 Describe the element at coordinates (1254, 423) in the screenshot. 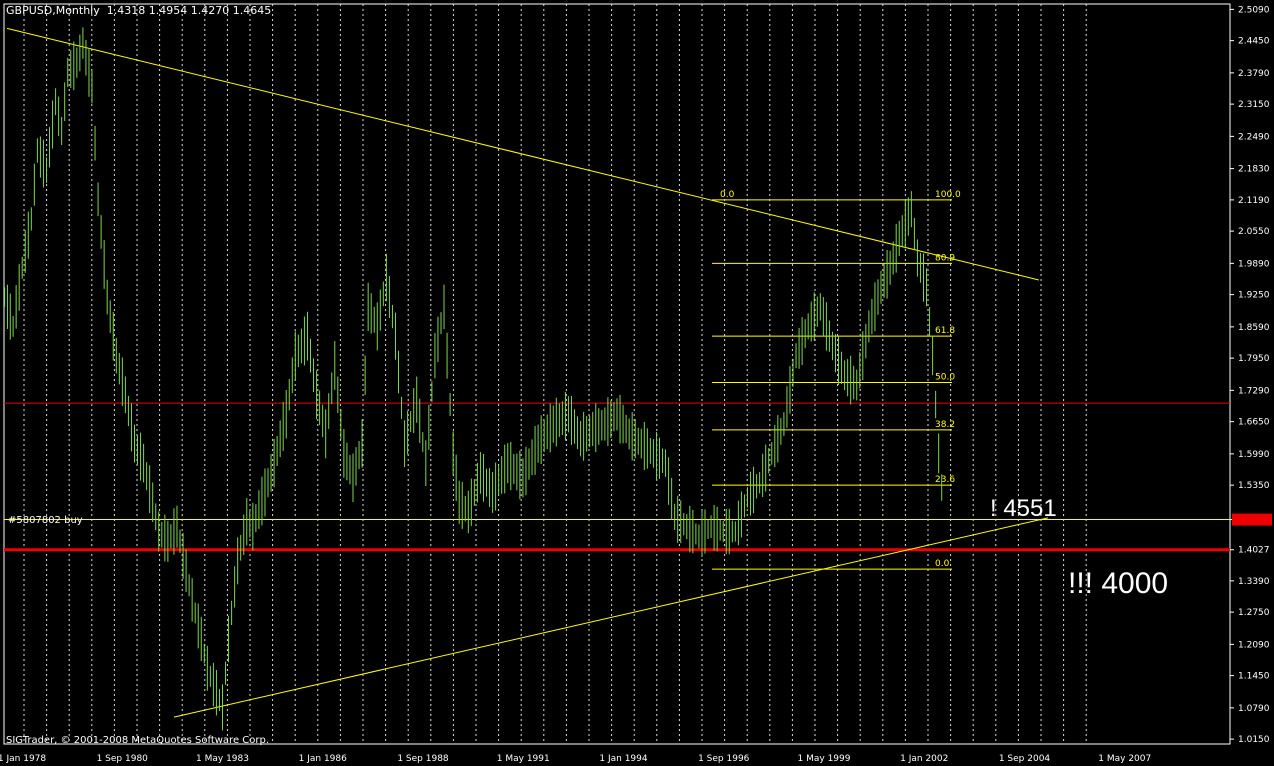

I see `y-tick-label: 1.6650` at that location.